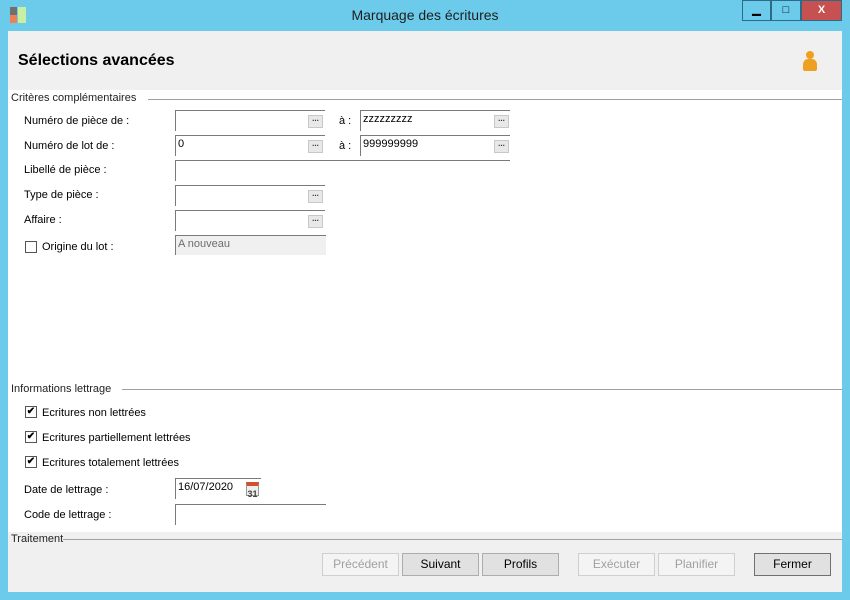  Describe the element at coordinates (440, 564) in the screenshot. I see `next-button: Suivant` at that location.